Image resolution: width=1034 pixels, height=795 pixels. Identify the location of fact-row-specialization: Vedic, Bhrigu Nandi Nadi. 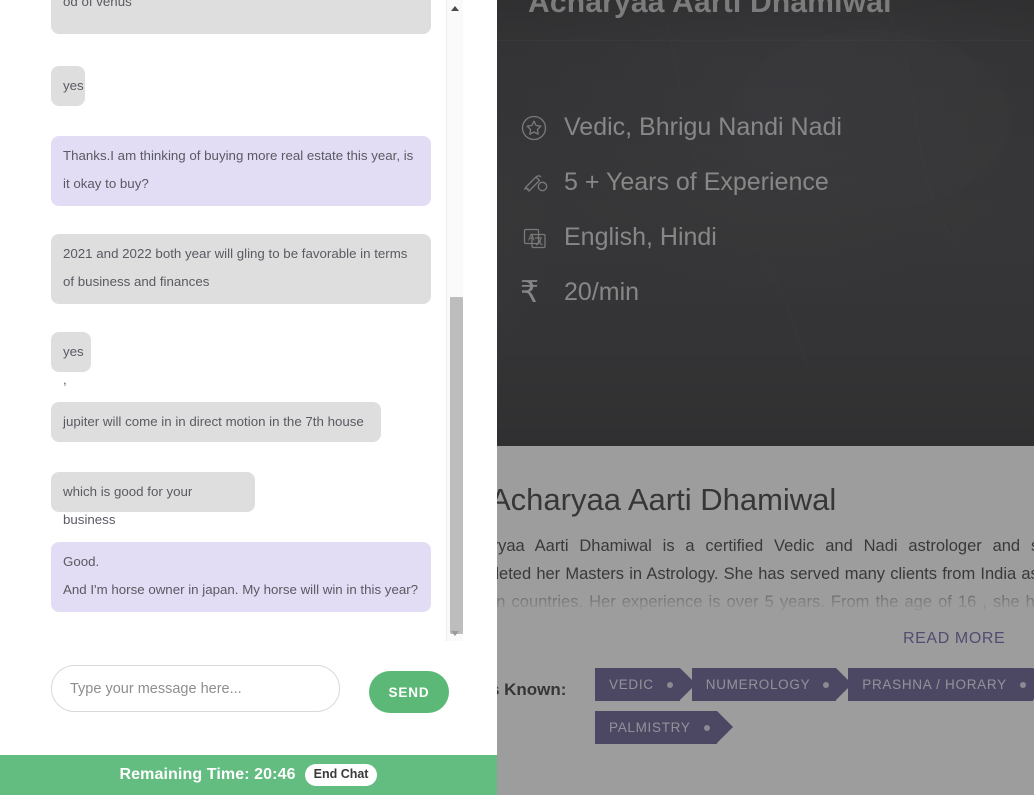
(770, 127).